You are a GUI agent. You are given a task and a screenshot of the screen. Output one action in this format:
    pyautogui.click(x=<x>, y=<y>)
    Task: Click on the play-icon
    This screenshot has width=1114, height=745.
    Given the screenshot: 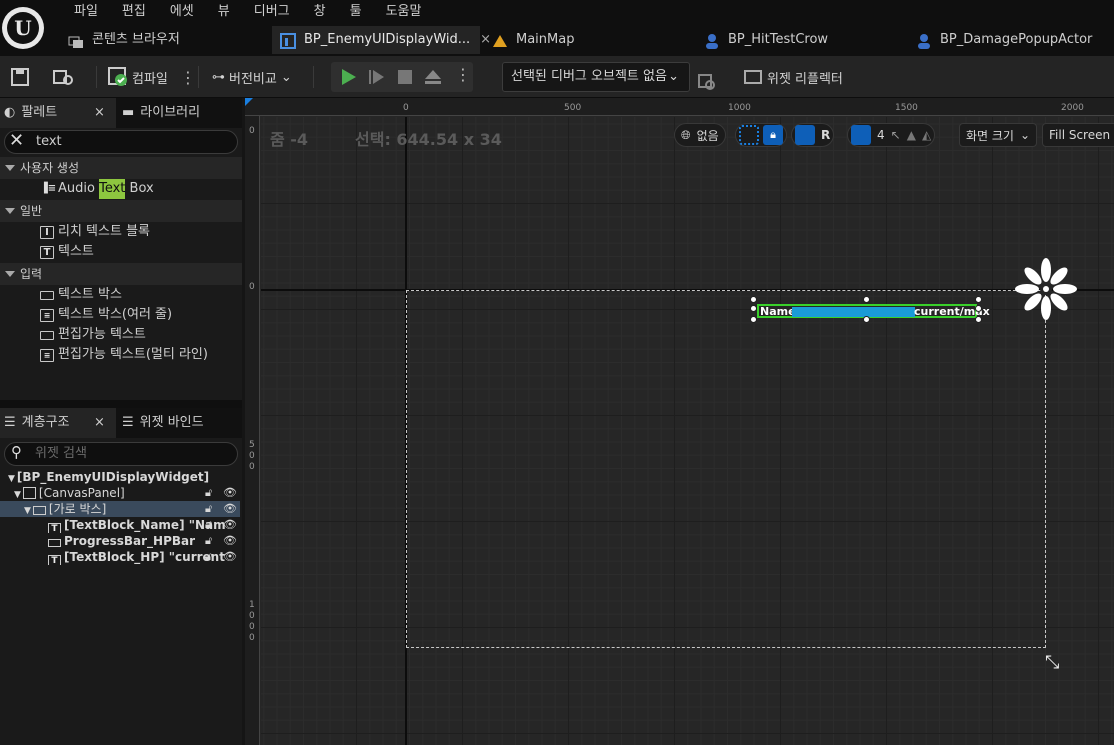 What is the action you would take?
    pyautogui.click(x=349, y=78)
    